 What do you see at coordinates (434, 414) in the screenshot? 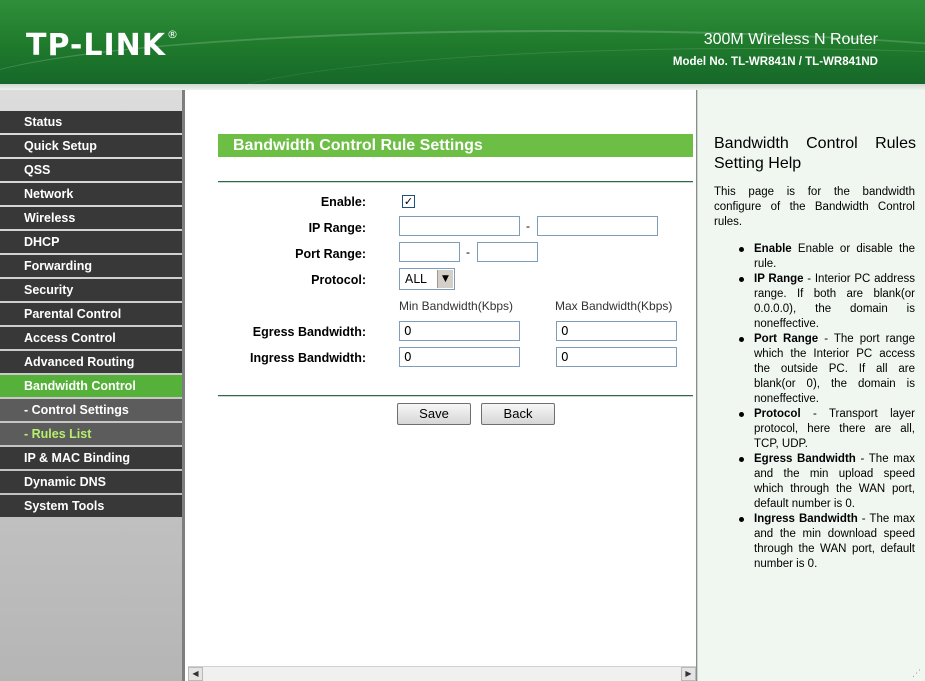
I see `save-button: Save` at bounding box center [434, 414].